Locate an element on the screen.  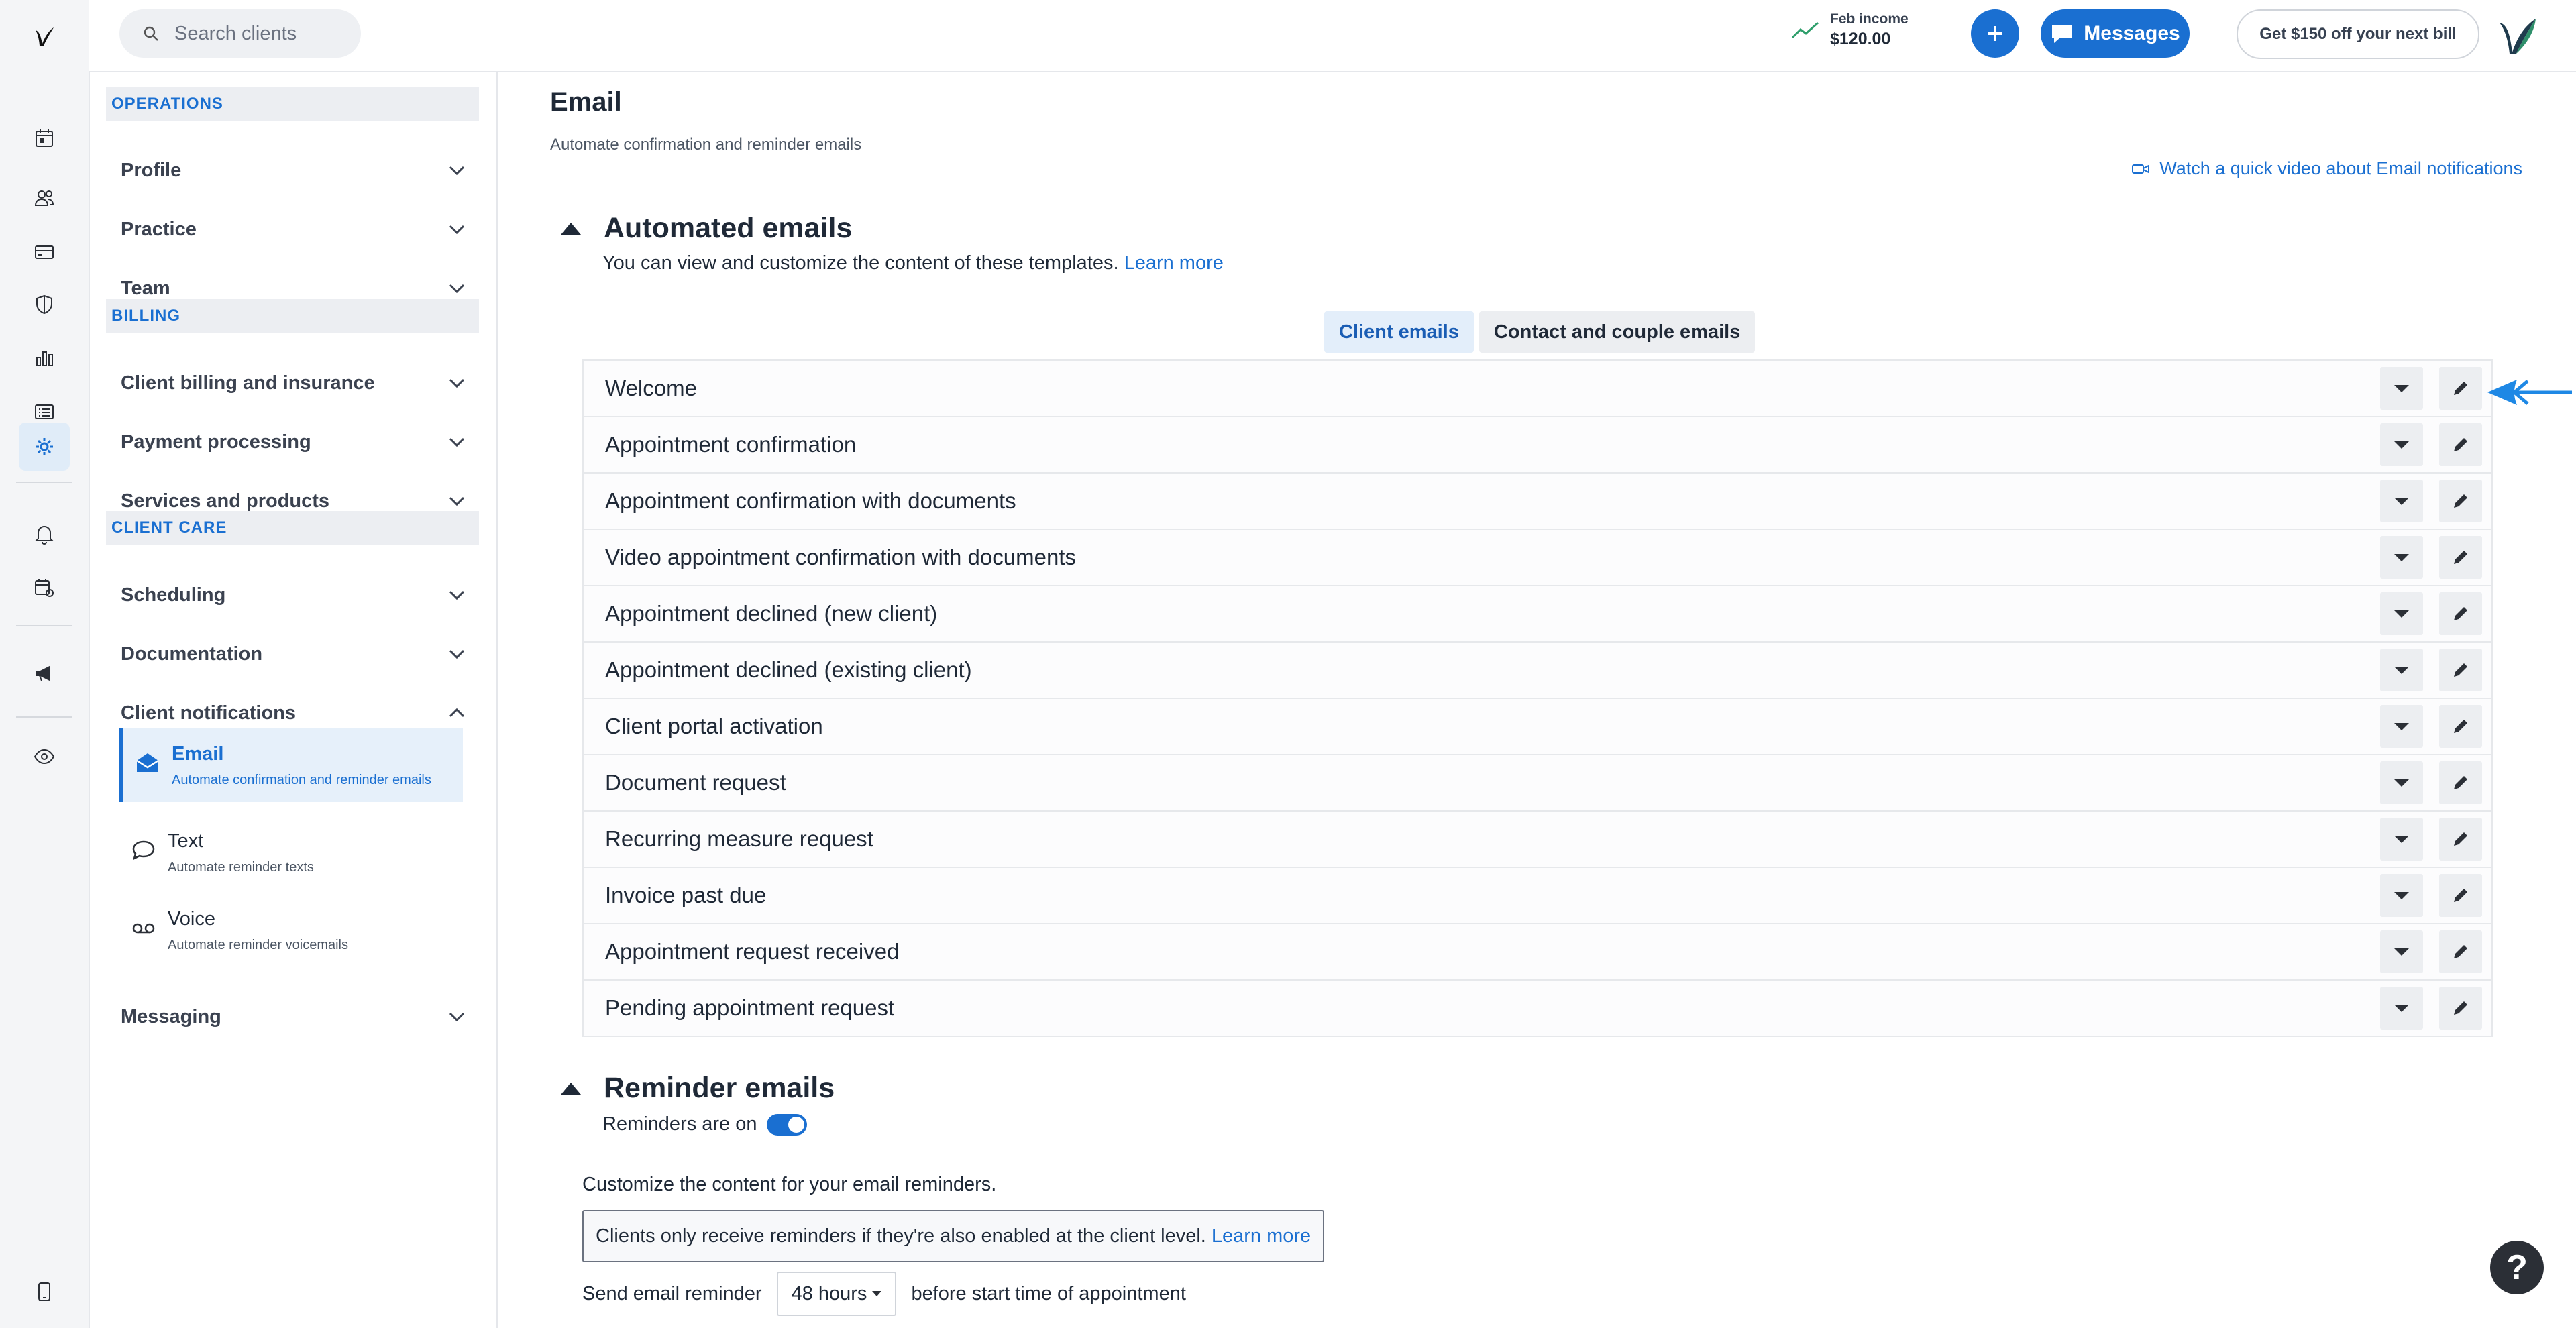
sidebar-item-label: Client notifications is located at coordinates (208, 713).